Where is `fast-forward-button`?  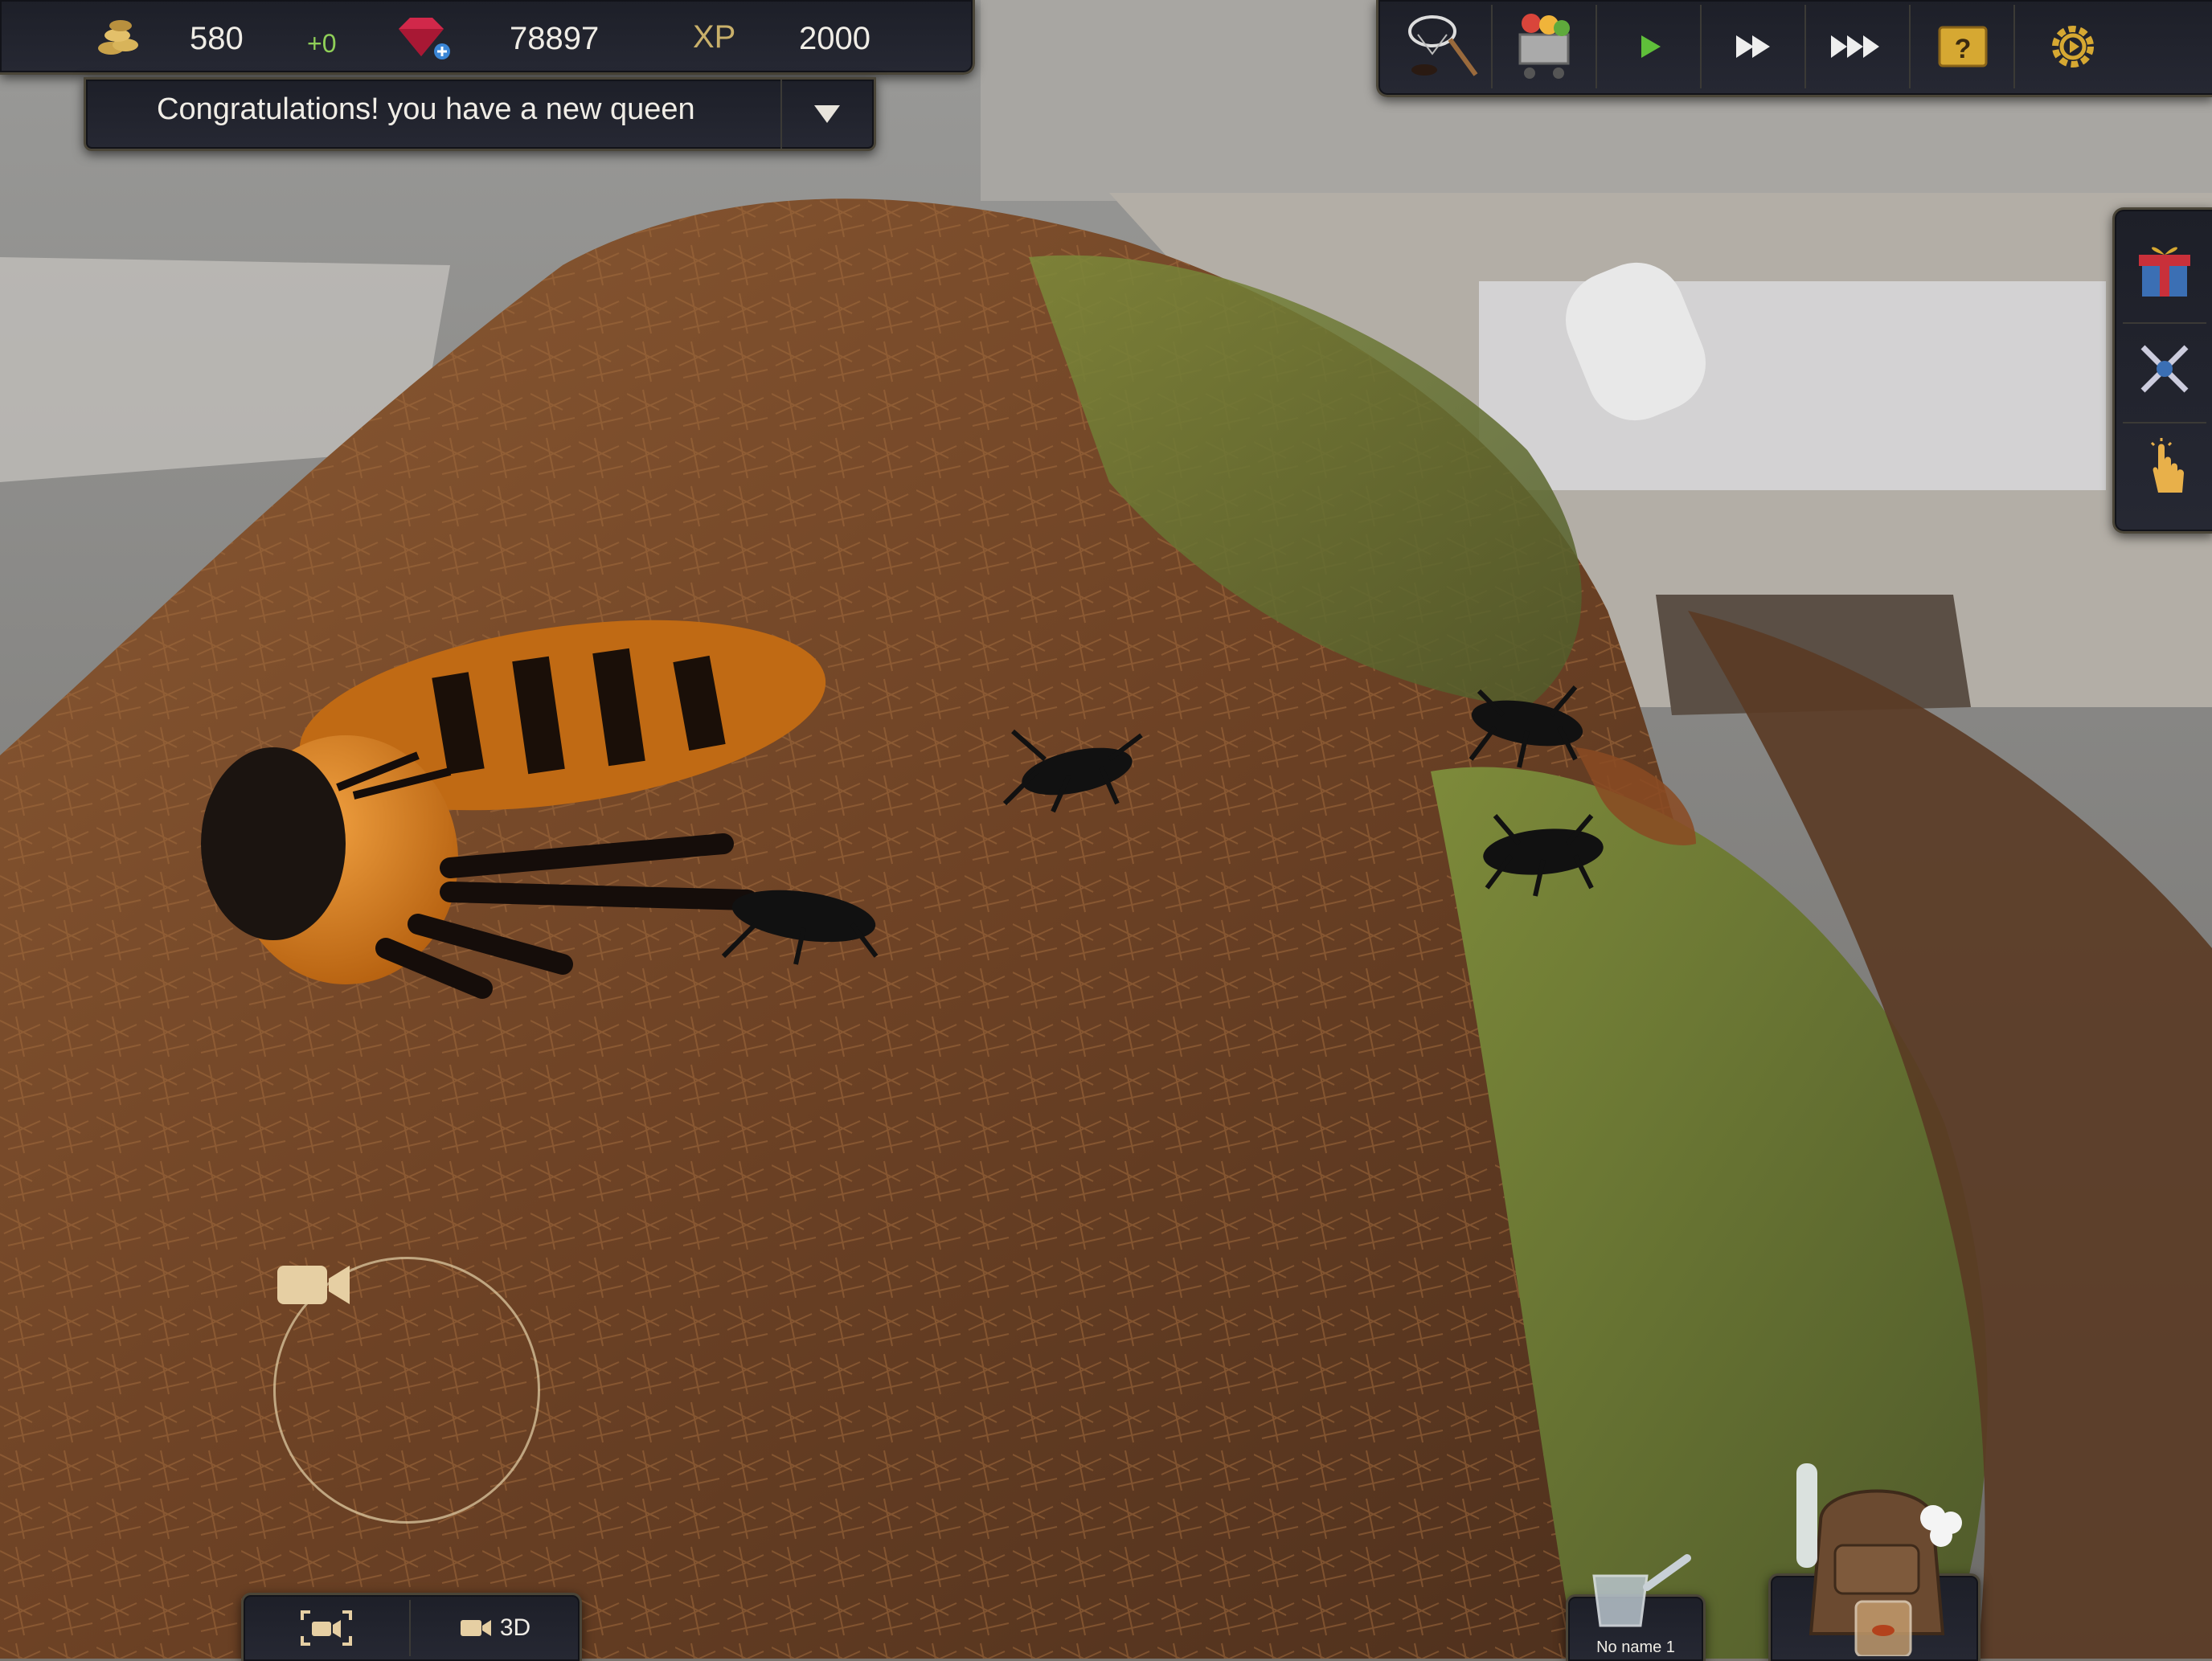 fast-forward-button is located at coordinates (1754, 46).